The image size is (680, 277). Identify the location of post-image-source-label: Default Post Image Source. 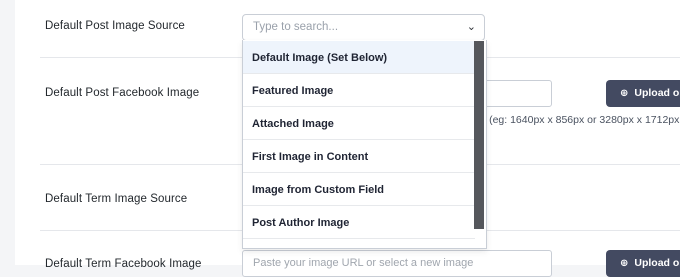
(115, 26).